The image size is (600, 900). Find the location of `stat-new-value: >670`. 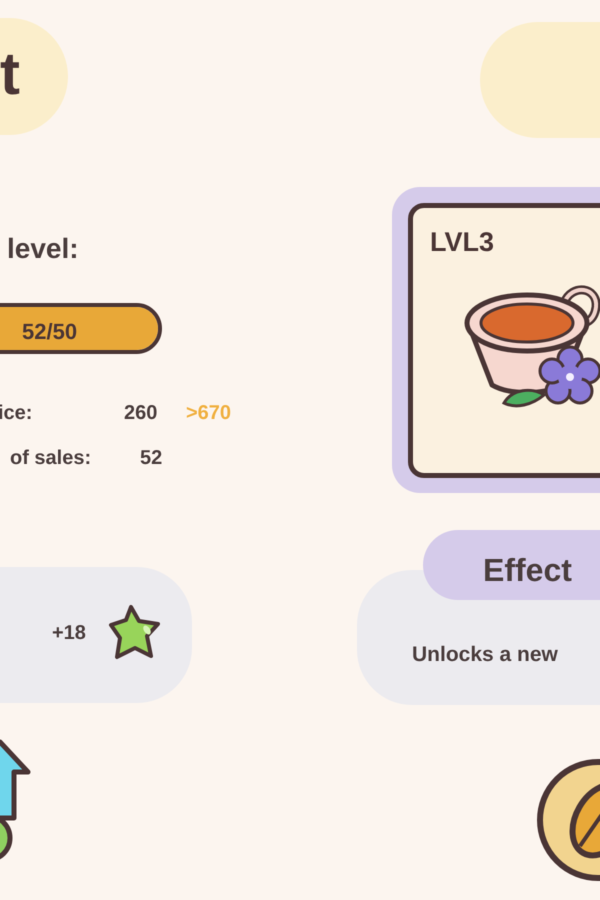

stat-new-value: >670 is located at coordinates (209, 413).